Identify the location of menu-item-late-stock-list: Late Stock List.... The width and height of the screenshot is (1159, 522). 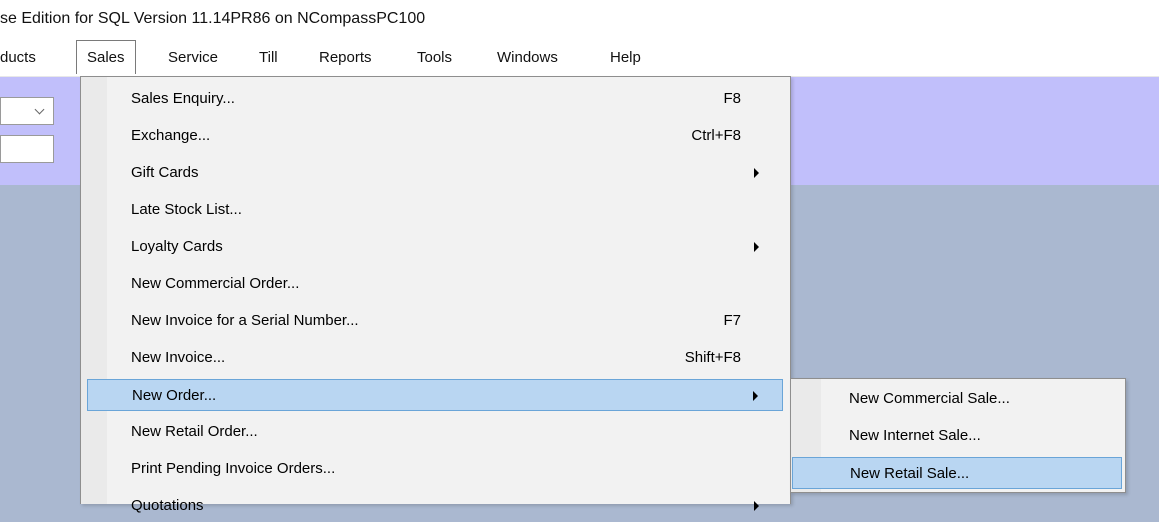
(435, 210).